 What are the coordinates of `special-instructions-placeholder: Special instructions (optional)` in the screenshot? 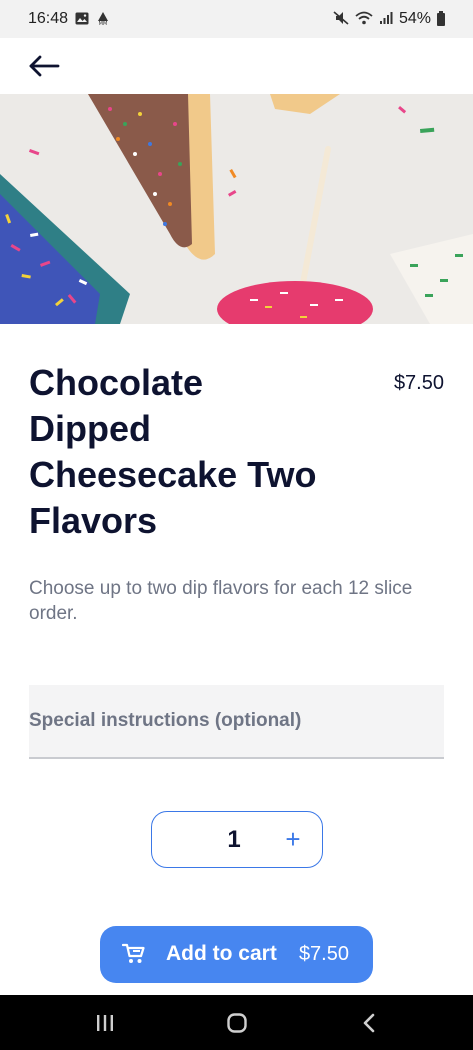 It's located at (165, 720).